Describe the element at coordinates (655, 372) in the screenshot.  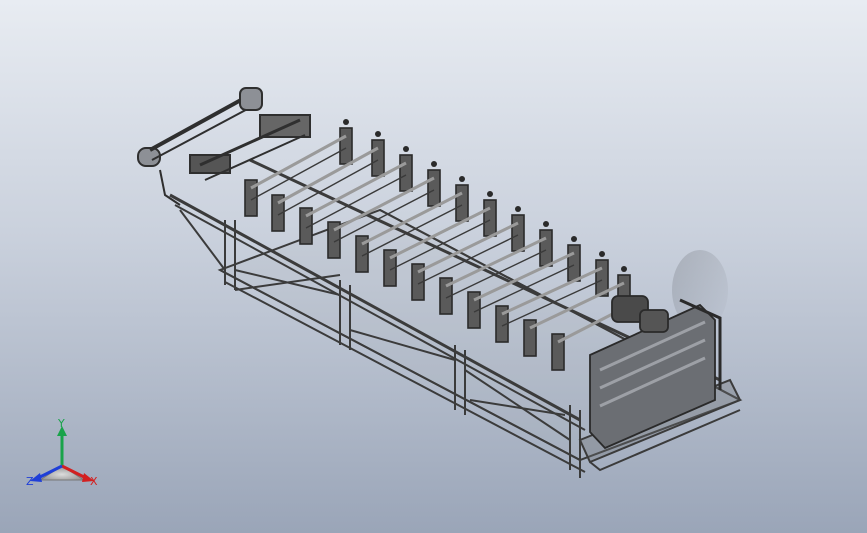
I see `cutting-unit` at that location.